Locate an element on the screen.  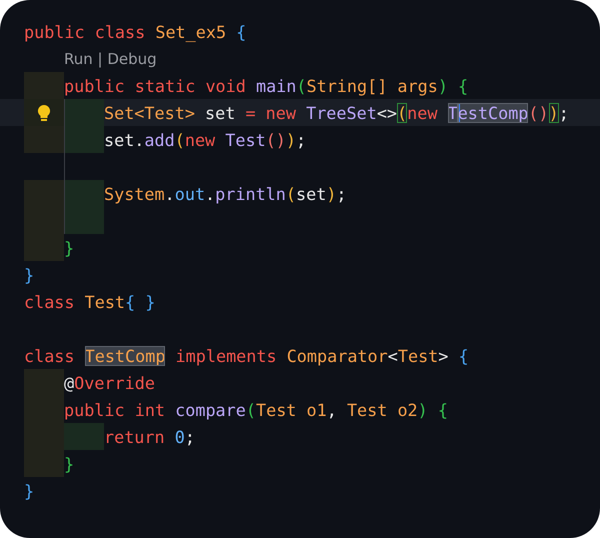
code-line: class Test{ } is located at coordinates (90, 302).